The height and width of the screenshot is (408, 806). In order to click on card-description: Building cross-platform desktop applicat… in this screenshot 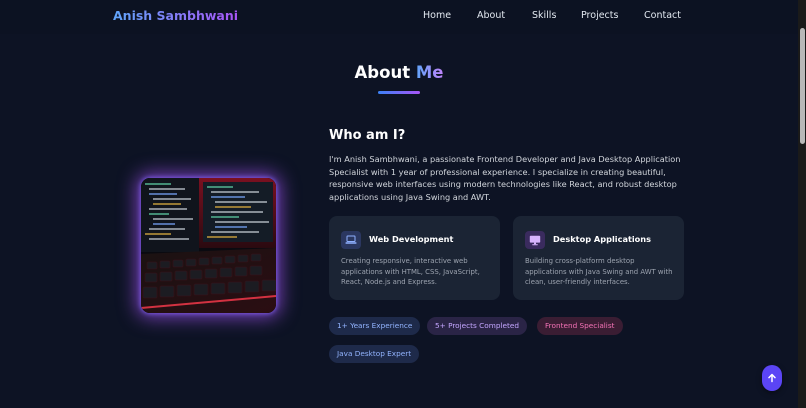, I will do `click(599, 272)`.